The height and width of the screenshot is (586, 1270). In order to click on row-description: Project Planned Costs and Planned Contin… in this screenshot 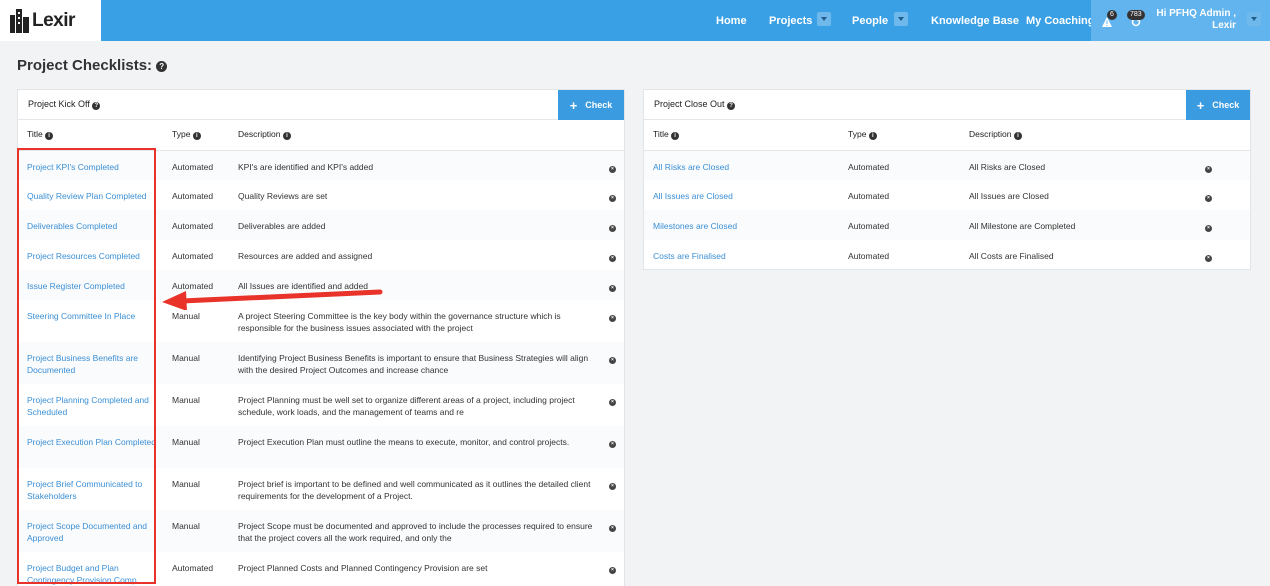, I will do `click(363, 568)`.